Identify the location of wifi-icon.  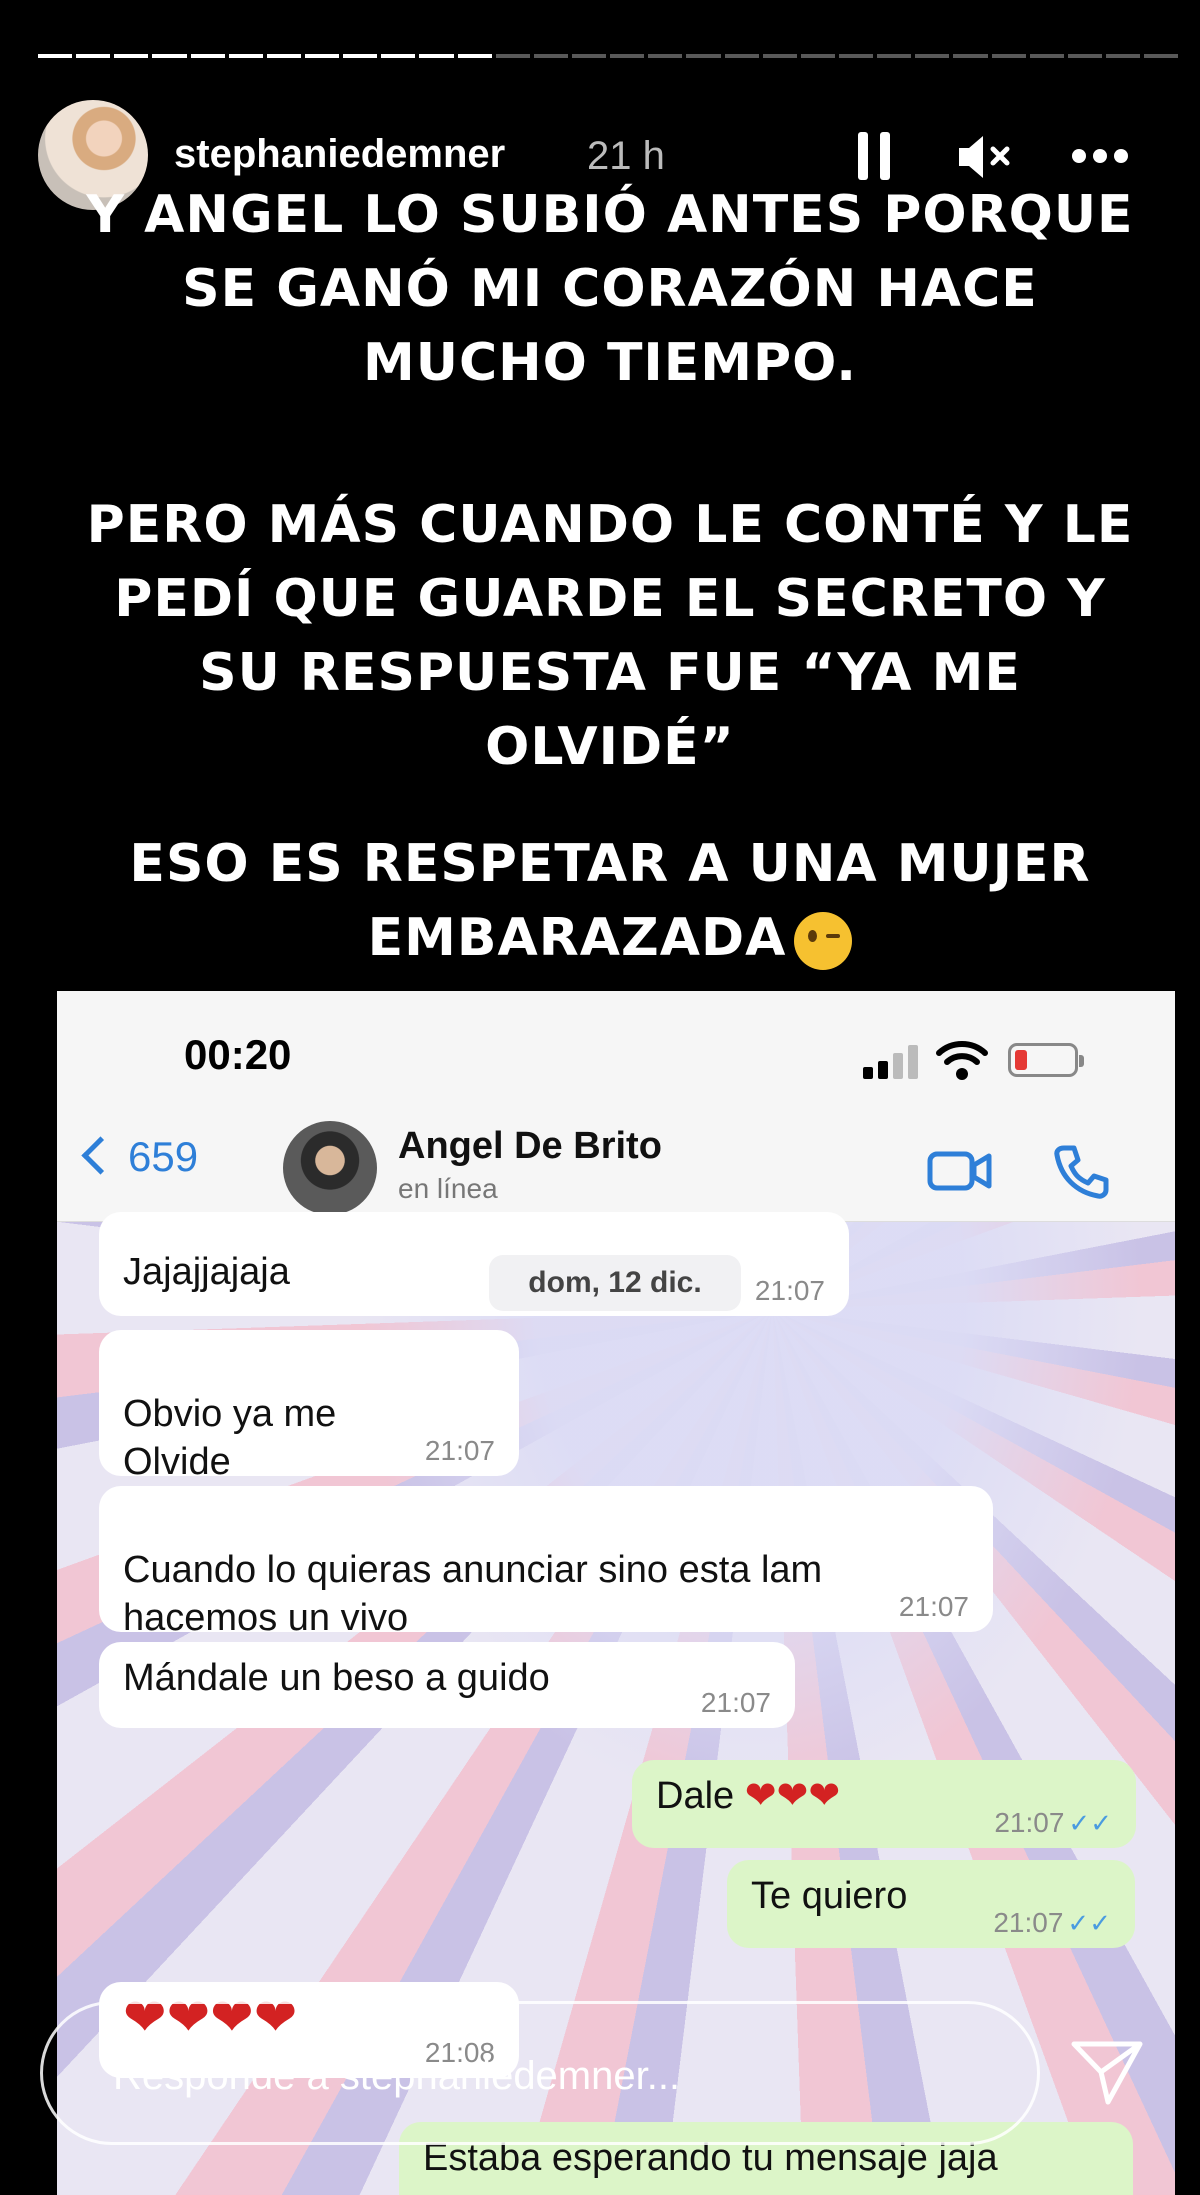
(962, 1059).